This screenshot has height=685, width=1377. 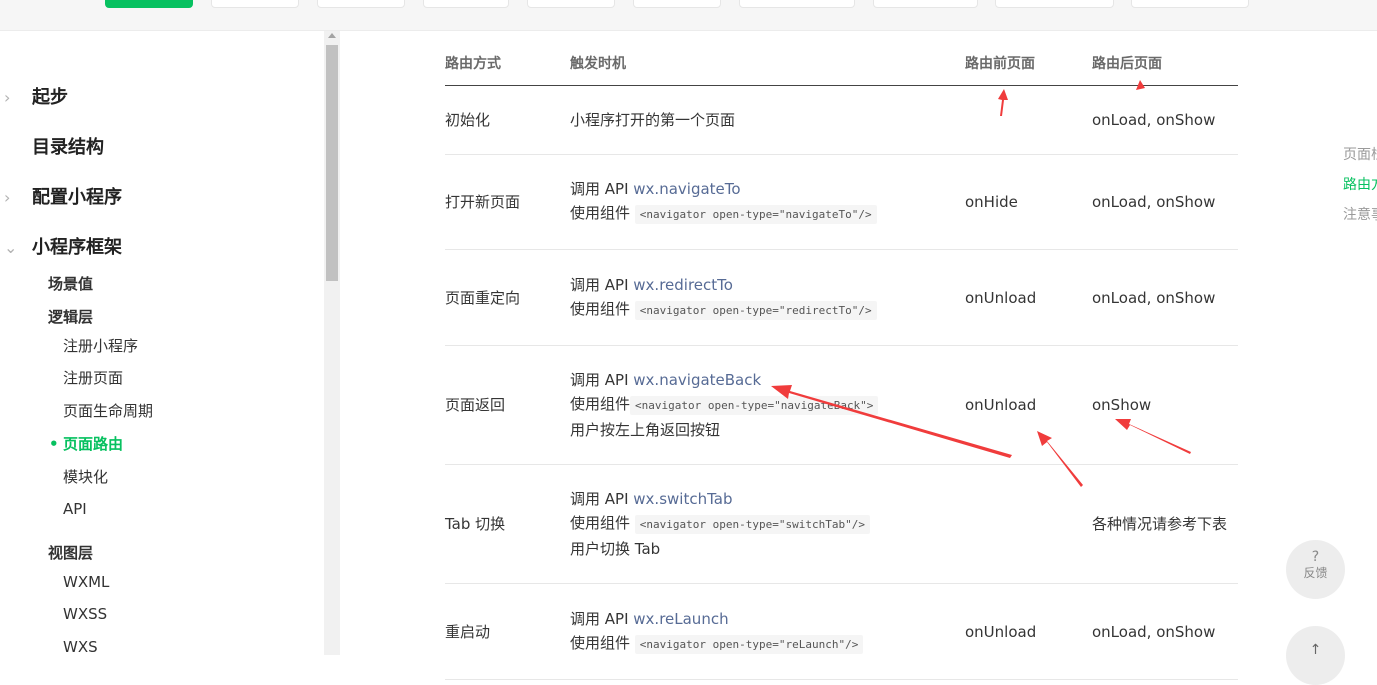 I want to click on top-nav-tab-active, so click(x=149, y=4).